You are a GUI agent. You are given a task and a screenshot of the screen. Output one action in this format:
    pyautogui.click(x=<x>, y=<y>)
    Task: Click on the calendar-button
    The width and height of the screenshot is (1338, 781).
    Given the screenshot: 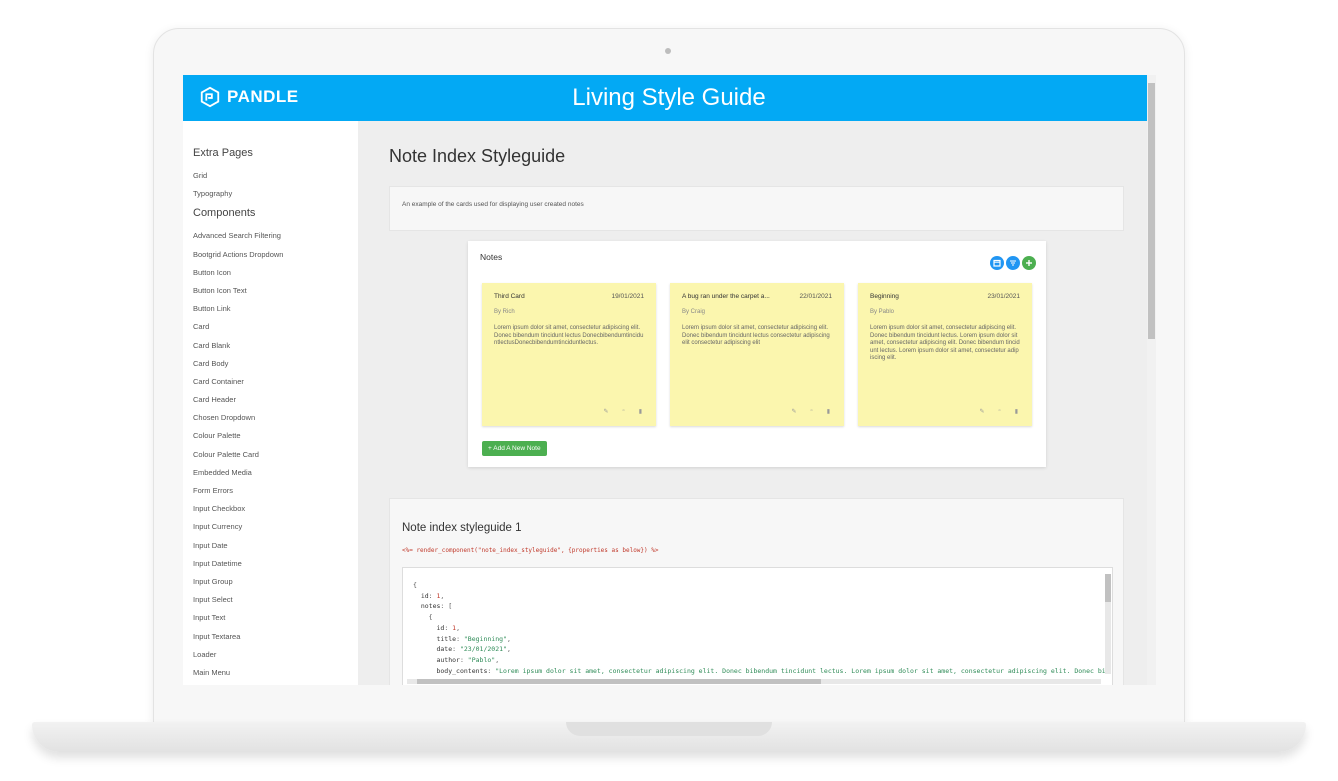 What is the action you would take?
    pyautogui.click(x=997, y=263)
    